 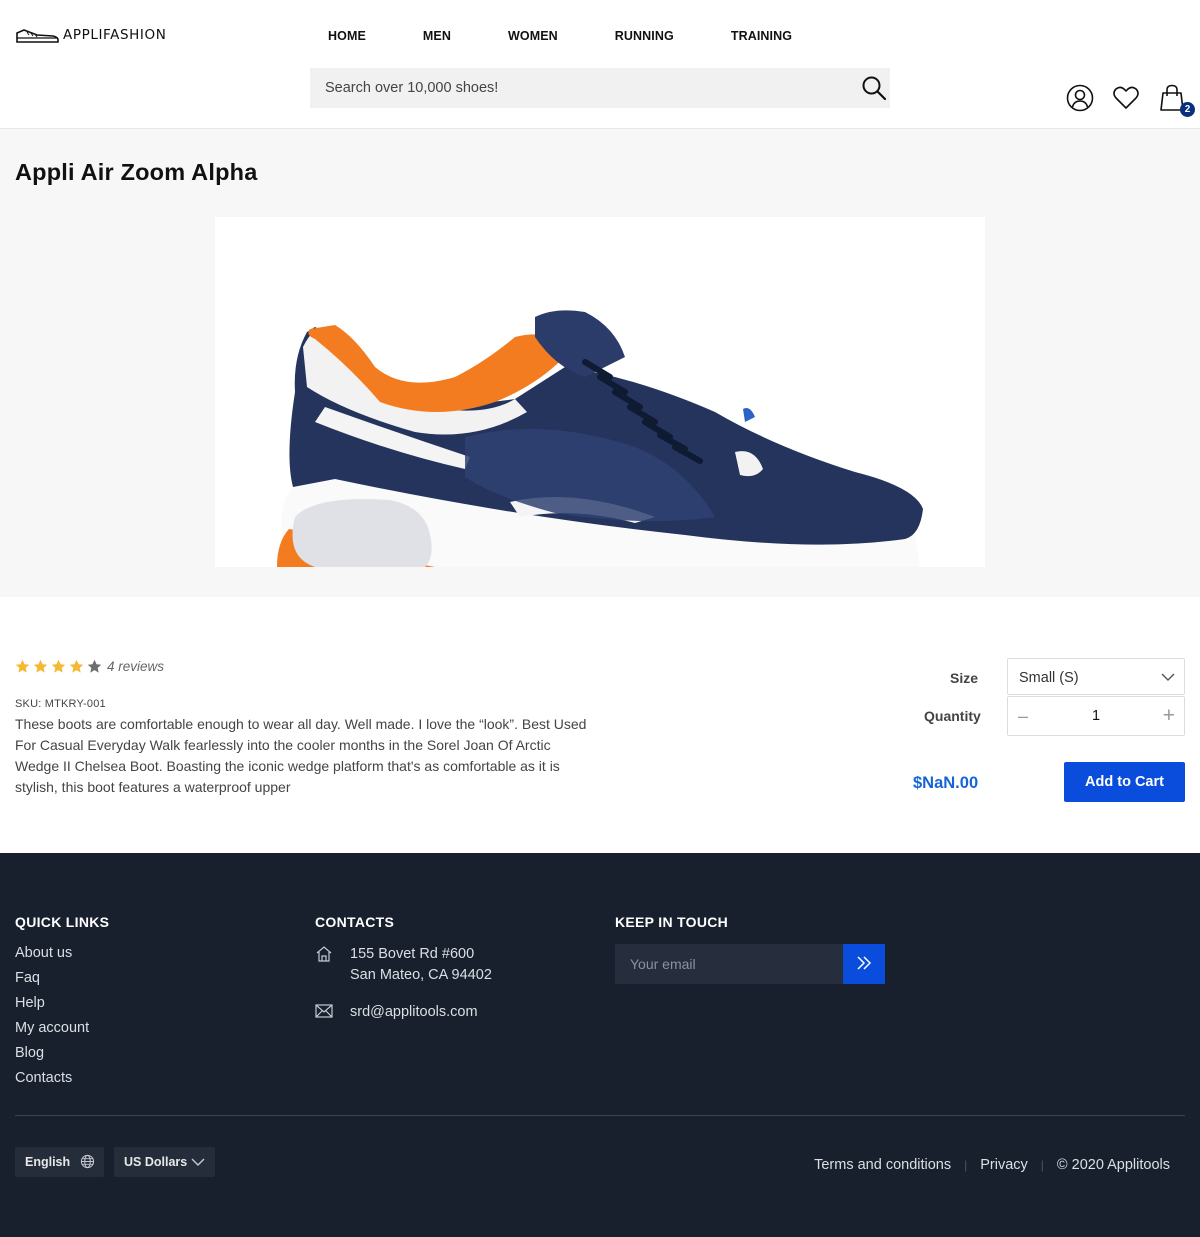 I want to click on terms-link: Terms and conditions, so click(x=882, y=1165).